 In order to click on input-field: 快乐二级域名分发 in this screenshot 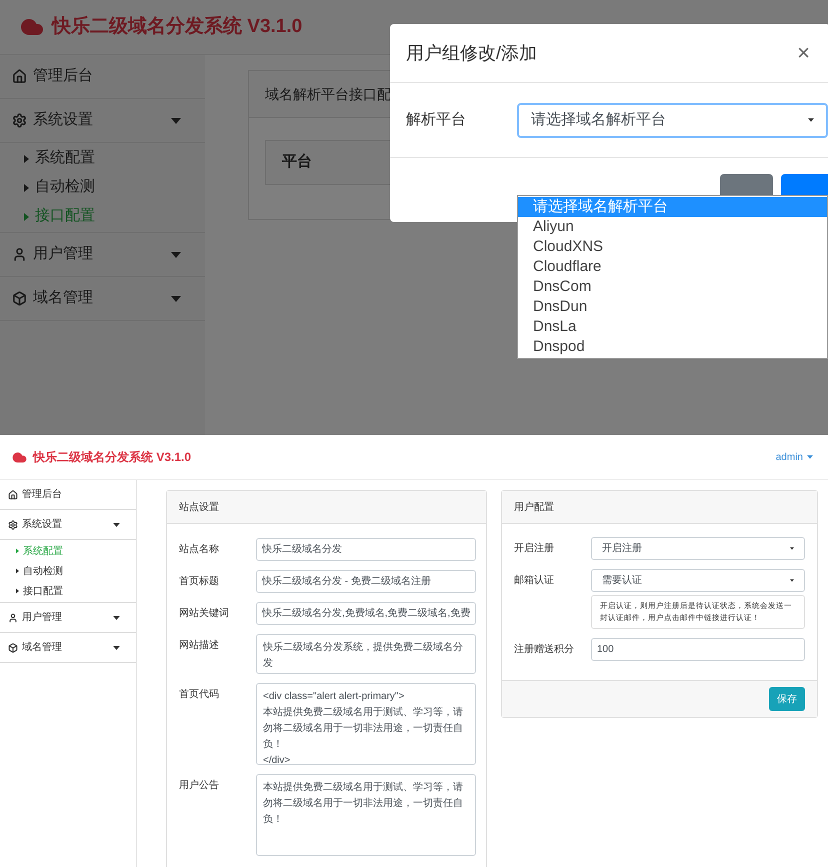, I will do `click(366, 549)`.